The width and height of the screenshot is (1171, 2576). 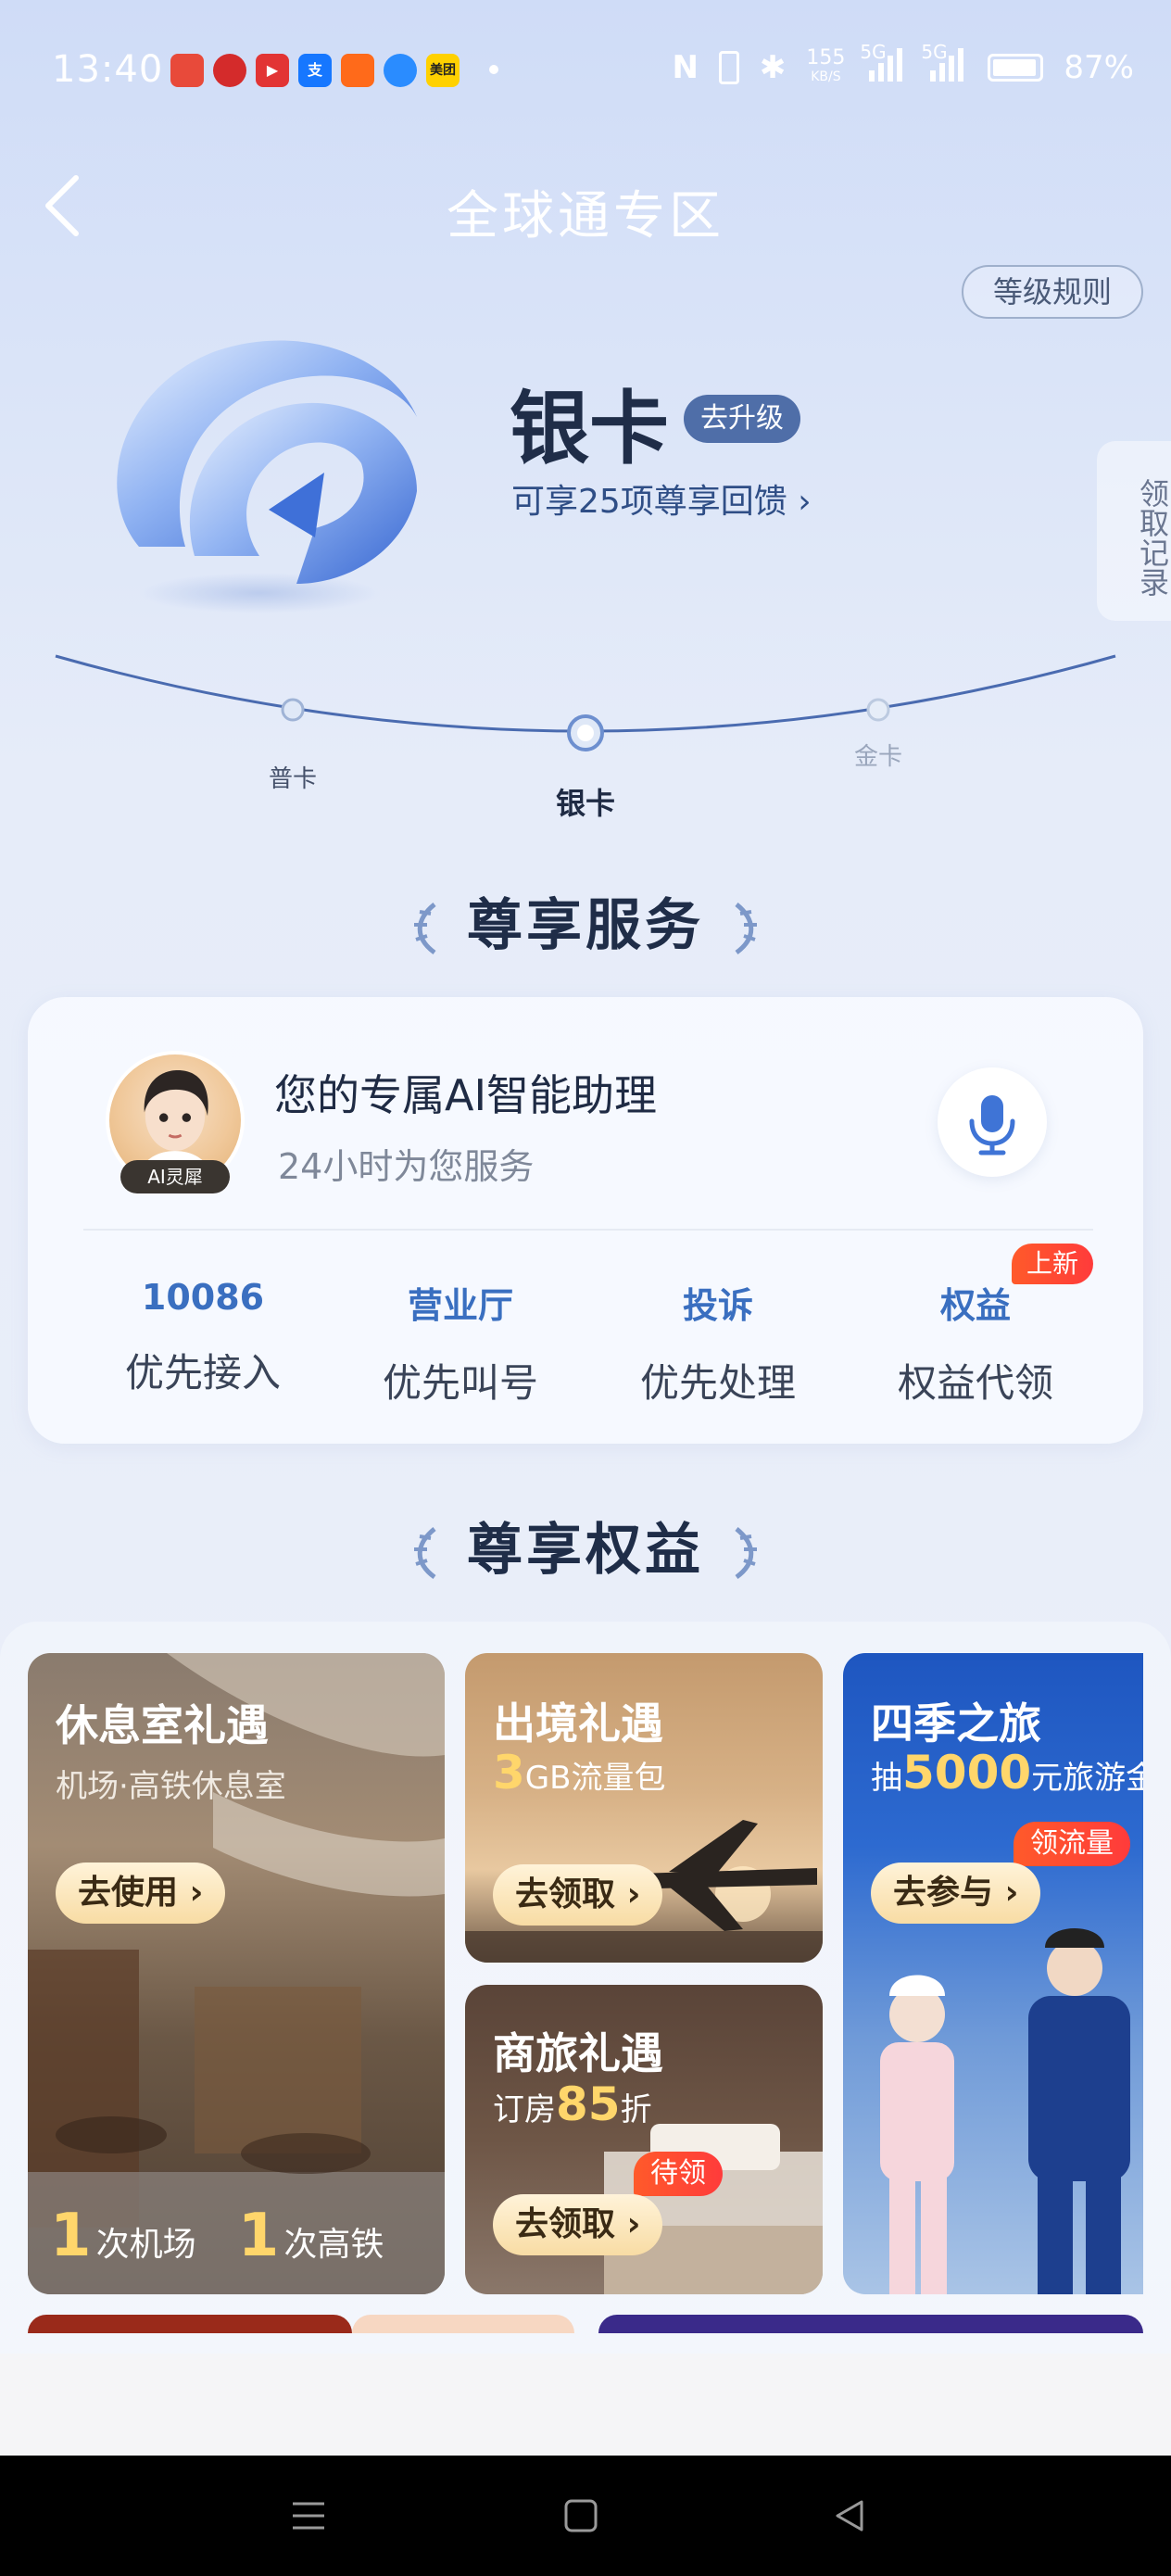 I want to click on status-right: N ✱ 155 KB/S 5G 5G 87%, so click(x=903, y=64).